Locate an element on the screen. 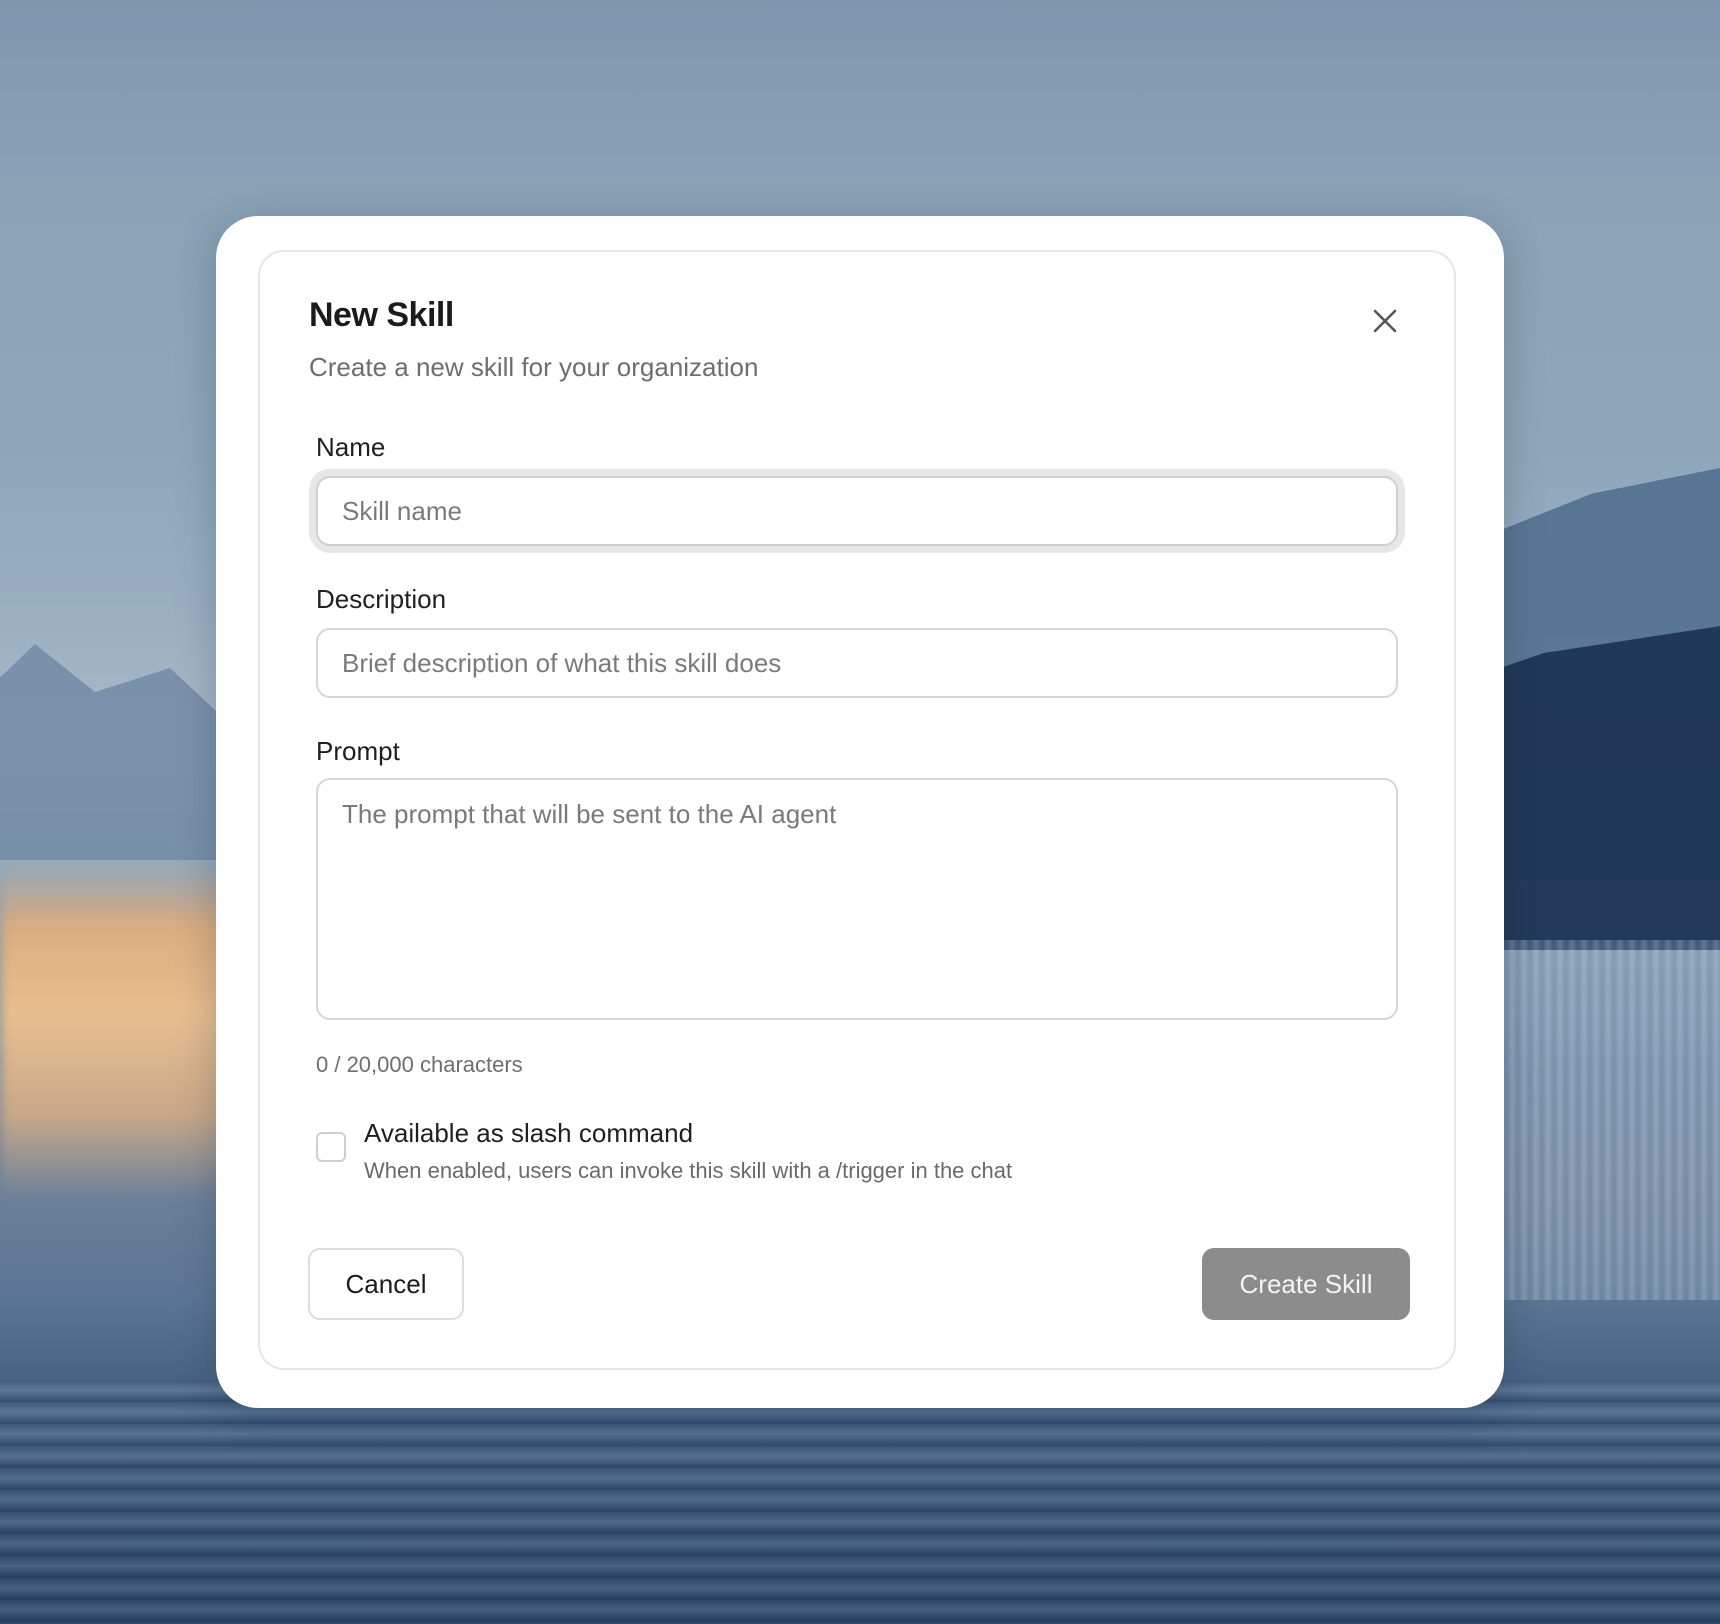 The height and width of the screenshot is (1624, 1720). prompt-label: Prompt is located at coordinates (358, 751).